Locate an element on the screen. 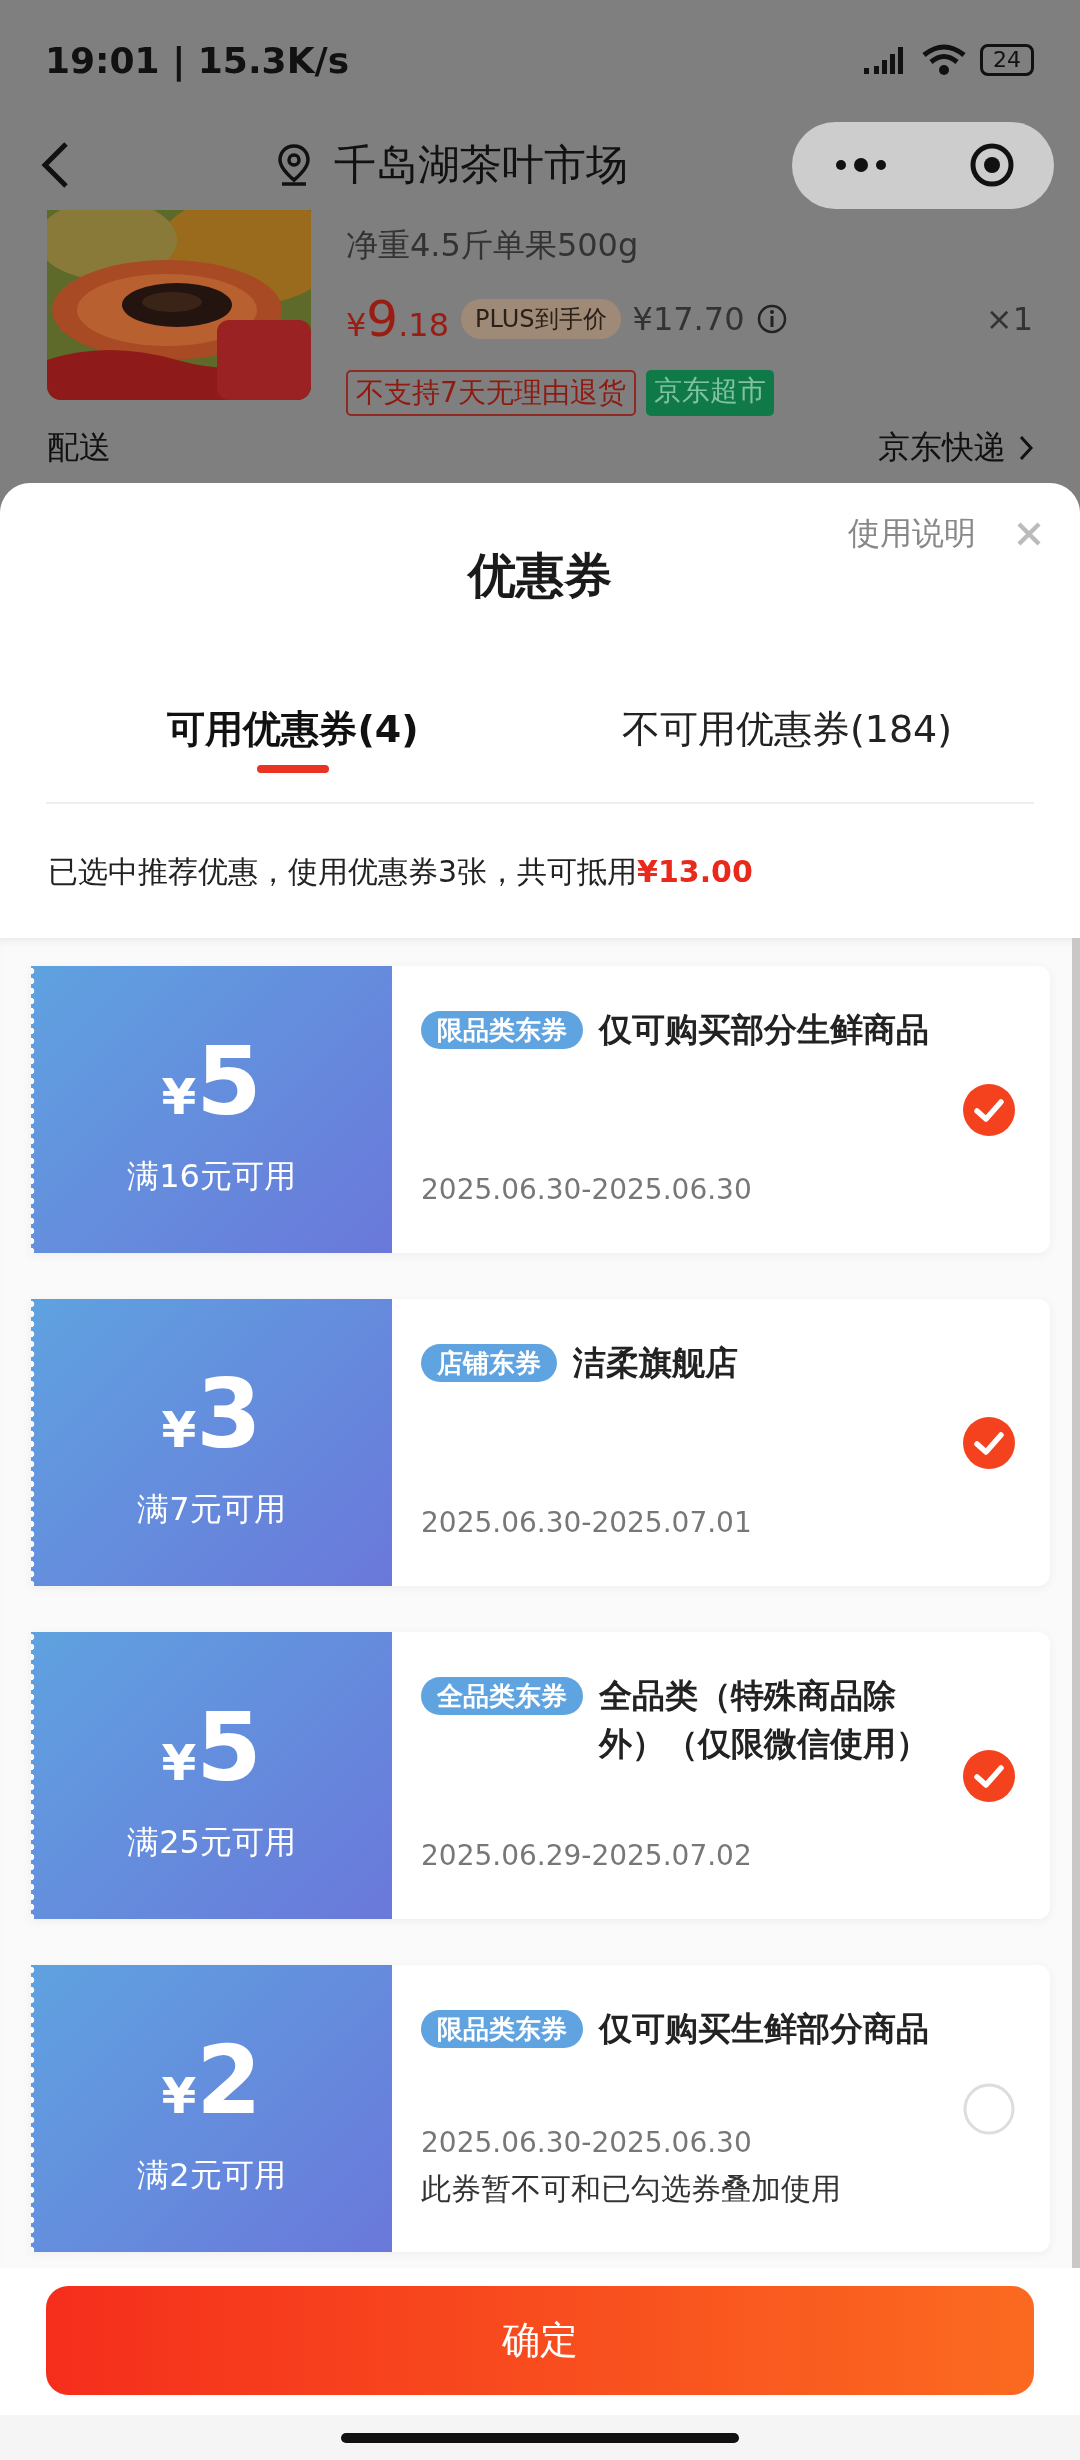 The width and height of the screenshot is (1080, 2460). product-spec: 净重4.5斤单果500g is located at coordinates (493, 245).